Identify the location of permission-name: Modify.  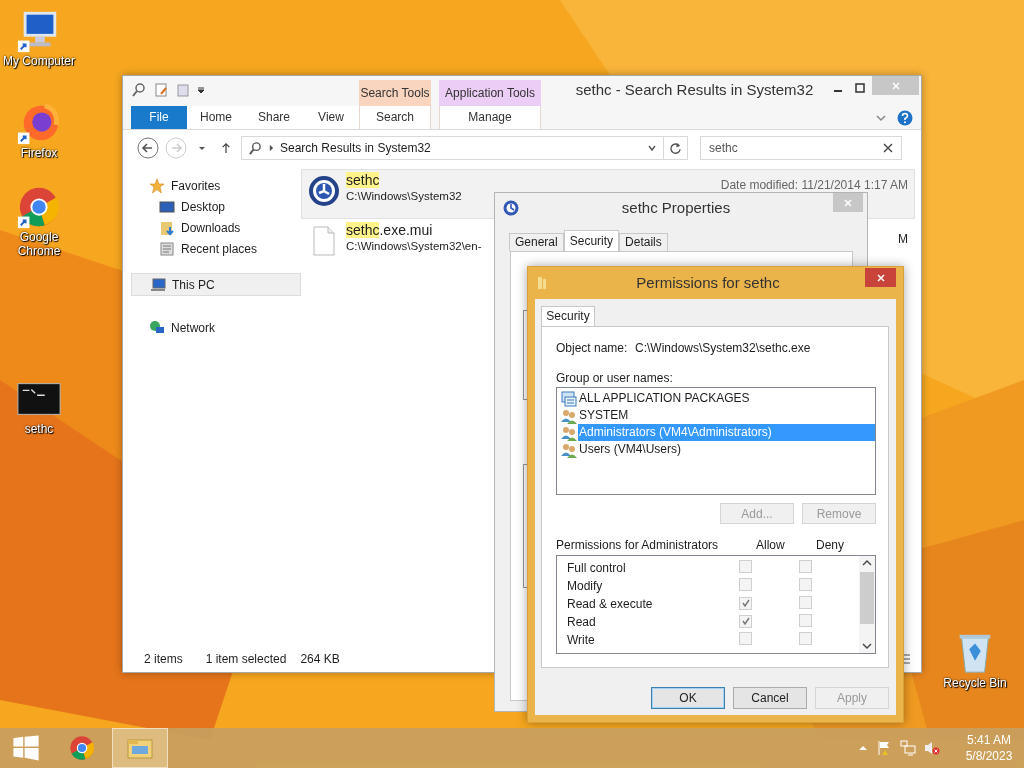
(585, 586).